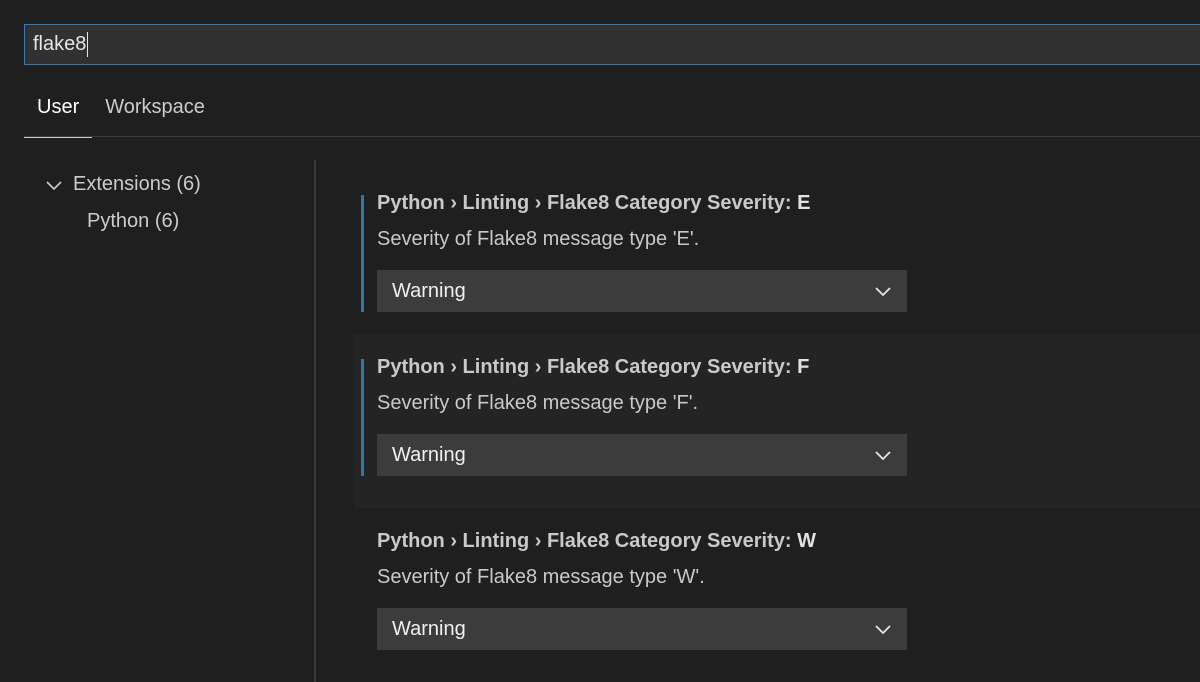  Describe the element at coordinates (315, 421) in the screenshot. I see `pane-divider` at that location.